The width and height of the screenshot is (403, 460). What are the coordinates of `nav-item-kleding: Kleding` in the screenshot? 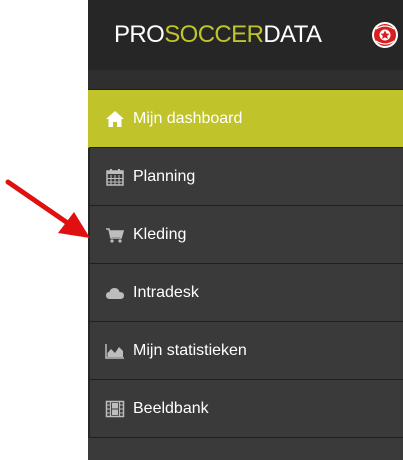 It's located at (245, 235).